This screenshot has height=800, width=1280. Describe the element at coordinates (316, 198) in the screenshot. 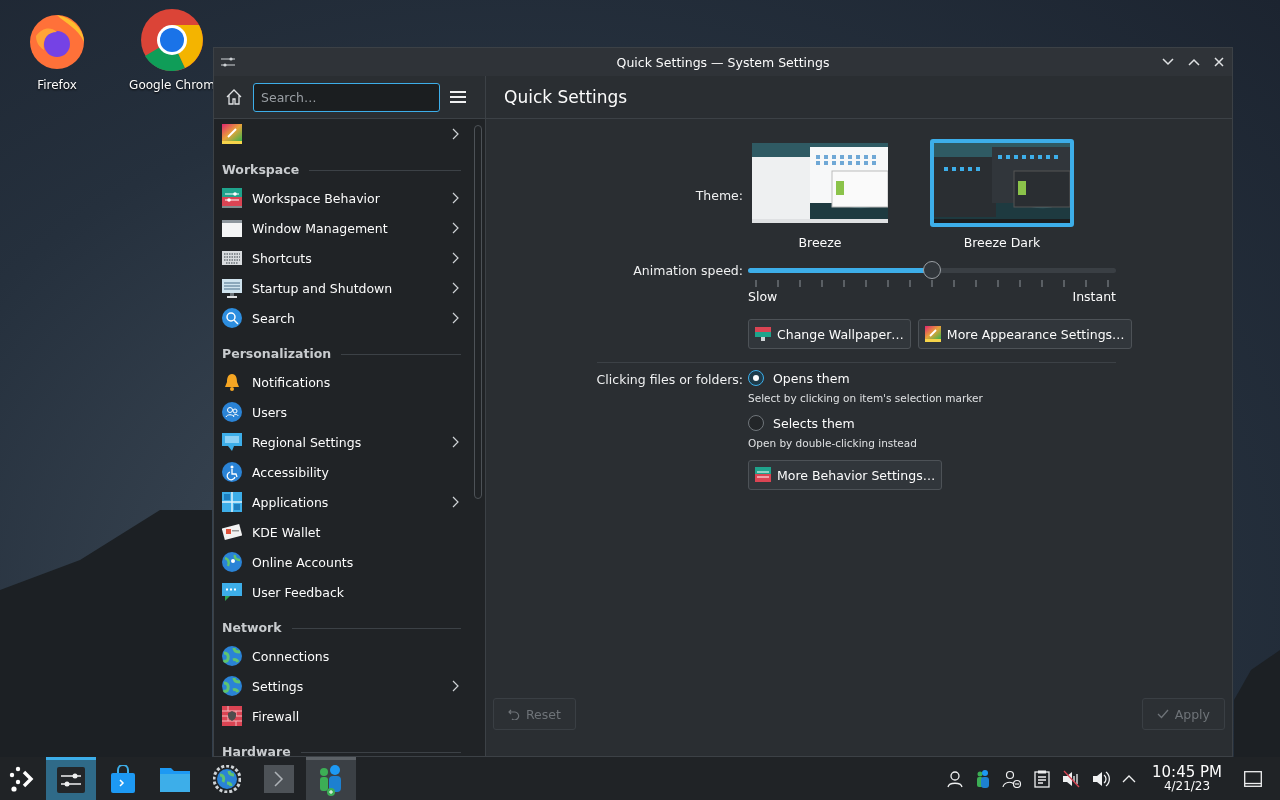

I see `sidebar-item-label: Workspace Behavior` at that location.